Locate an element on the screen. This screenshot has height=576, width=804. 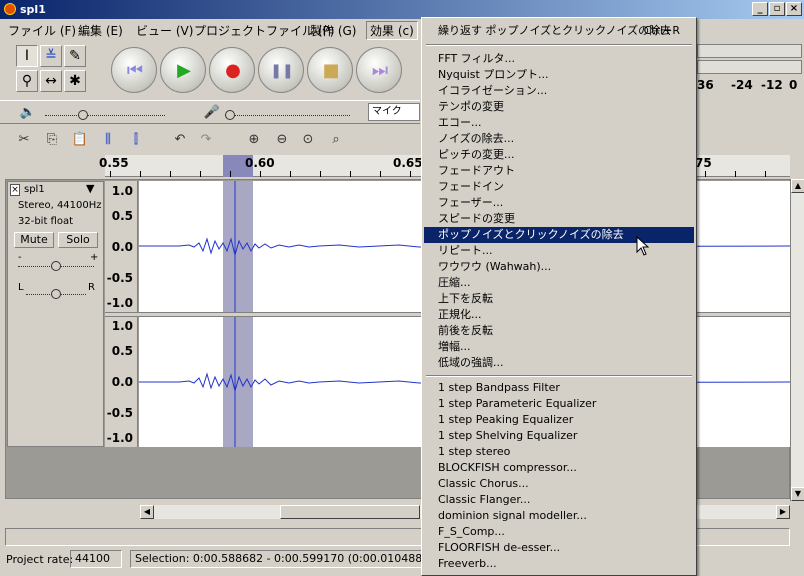
menu-item-fade-out: フェードアウト is located at coordinates (559, 171).